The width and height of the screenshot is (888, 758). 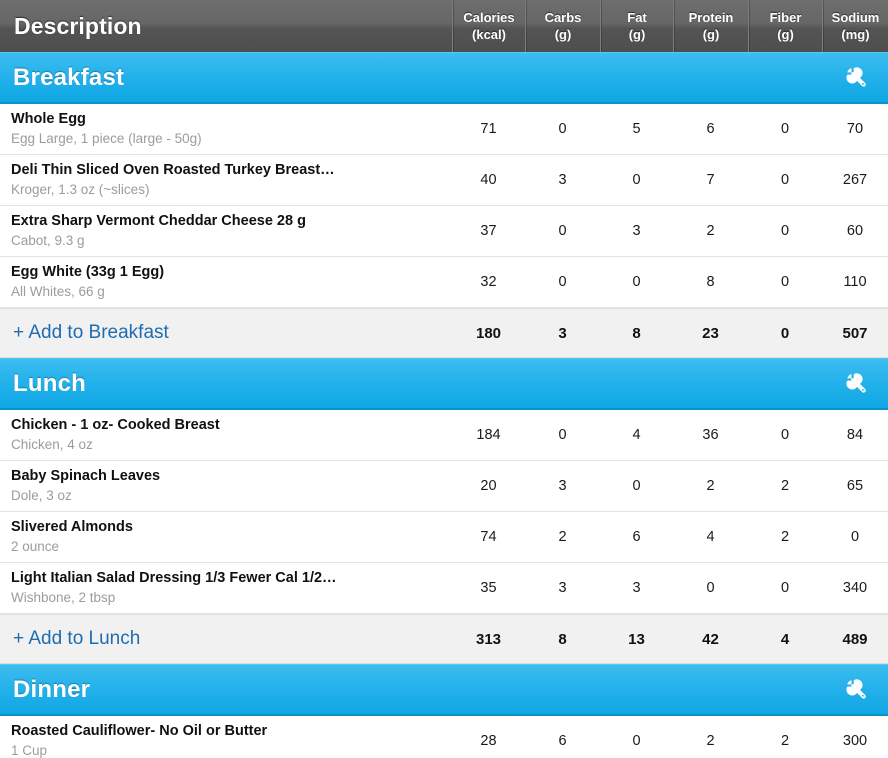 What do you see at coordinates (488, 639) in the screenshot?
I see `total-value-calories: 313` at bounding box center [488, 639].